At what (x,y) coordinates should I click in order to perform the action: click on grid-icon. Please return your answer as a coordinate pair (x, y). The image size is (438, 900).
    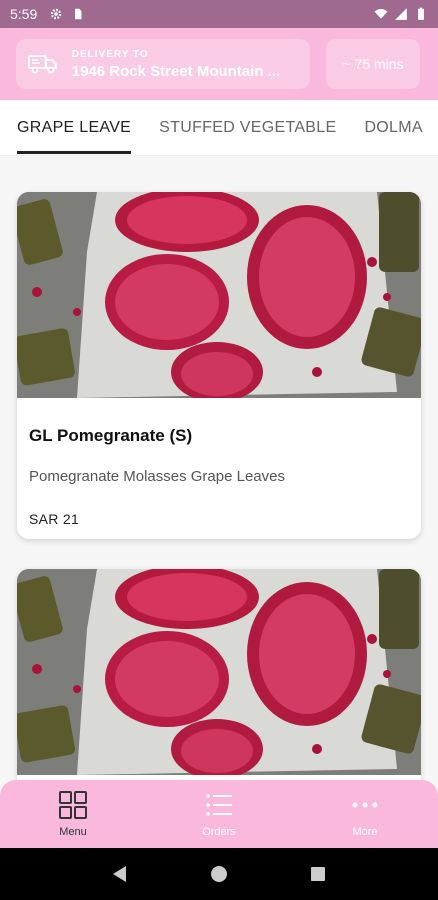
    Looking at the image, I should click on (73, 805).